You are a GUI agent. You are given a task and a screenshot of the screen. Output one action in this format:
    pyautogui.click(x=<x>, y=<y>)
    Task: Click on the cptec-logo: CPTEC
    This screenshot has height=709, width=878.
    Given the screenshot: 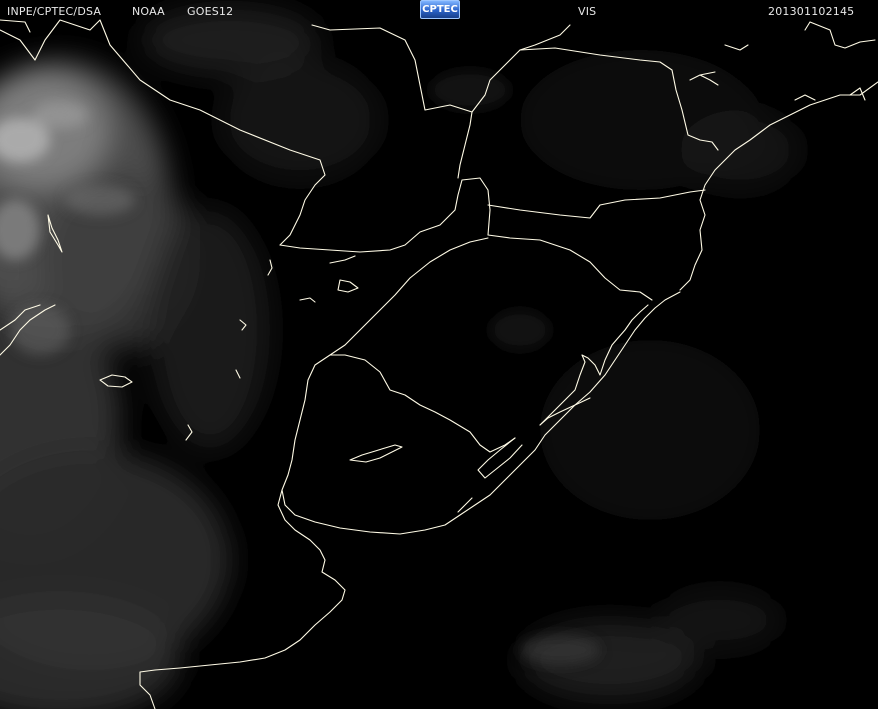 What is the action you would take?
    pyautogui.click(x=440, y=9)
    